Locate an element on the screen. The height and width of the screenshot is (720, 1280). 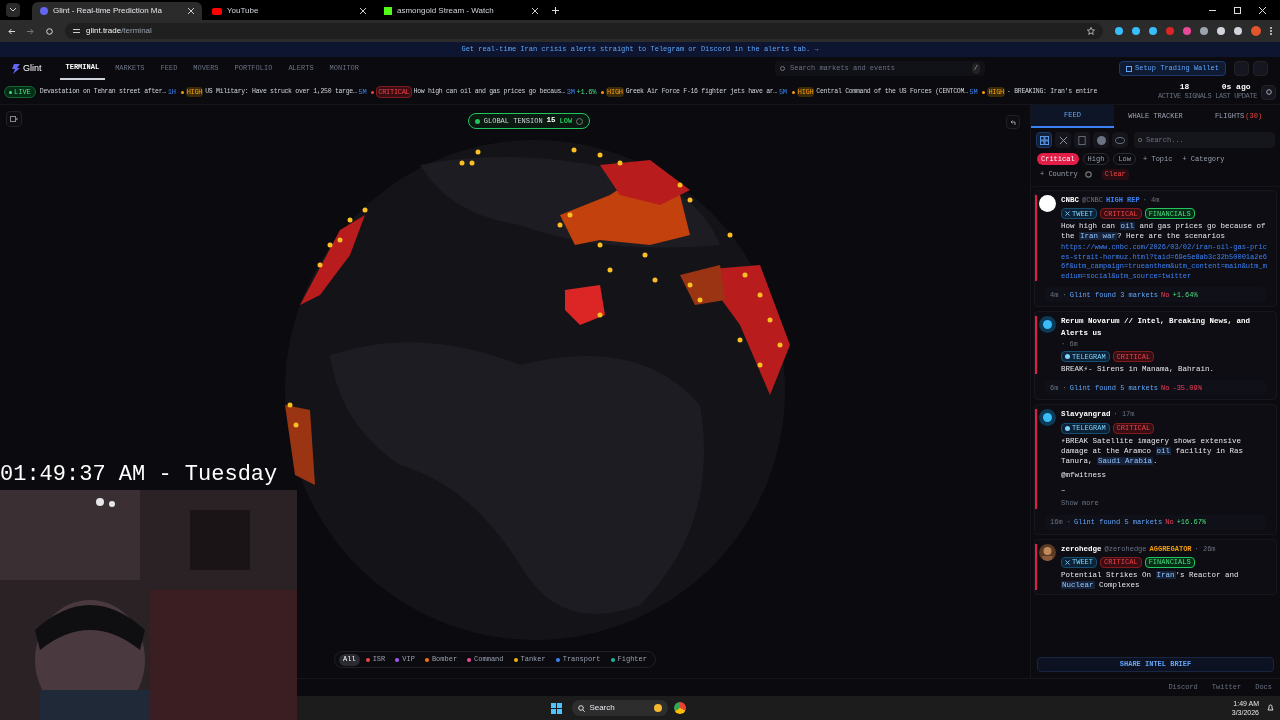
camera-button is located at coordinates (14, 119).